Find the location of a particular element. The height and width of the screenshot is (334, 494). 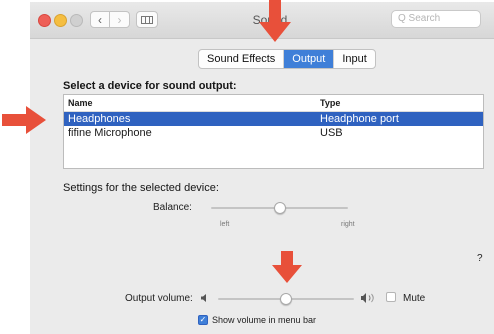

back-button: ‹ is located at coordinates (100, 19).